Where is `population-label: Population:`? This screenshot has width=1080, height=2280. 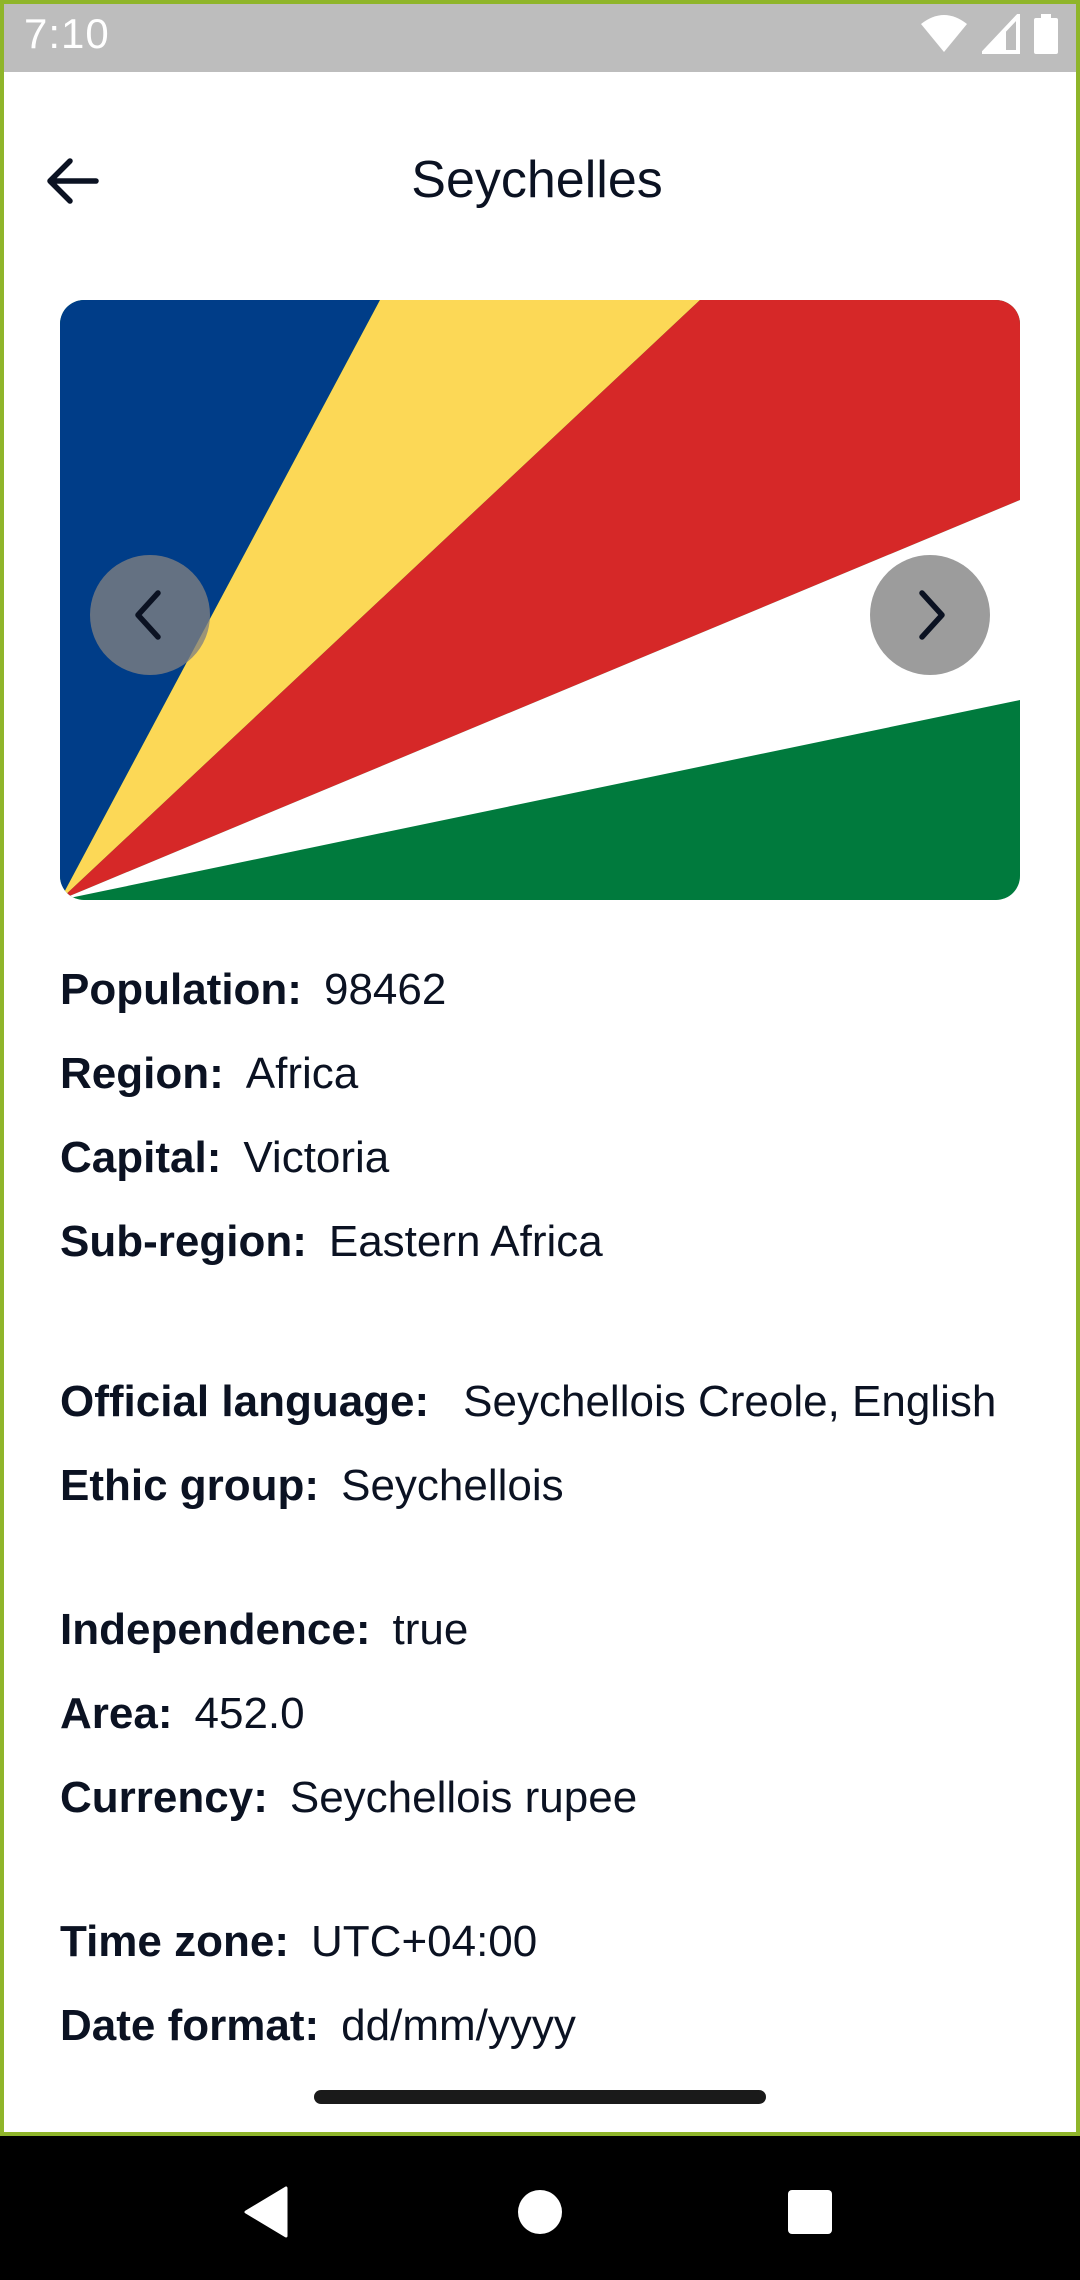
population-label: Population: is located at coordinates (181, 989).